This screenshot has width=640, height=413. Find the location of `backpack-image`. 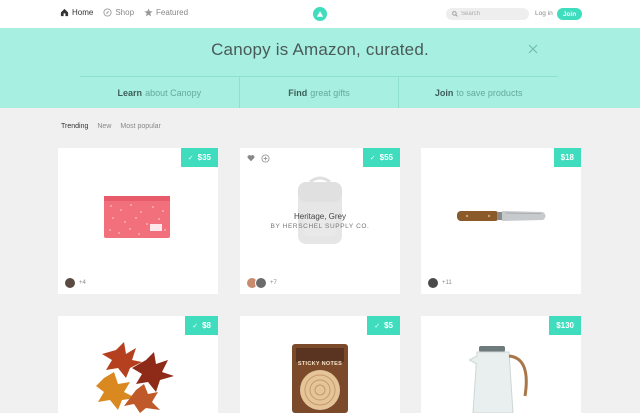

backpack-image is located at coordinates (320, 210).